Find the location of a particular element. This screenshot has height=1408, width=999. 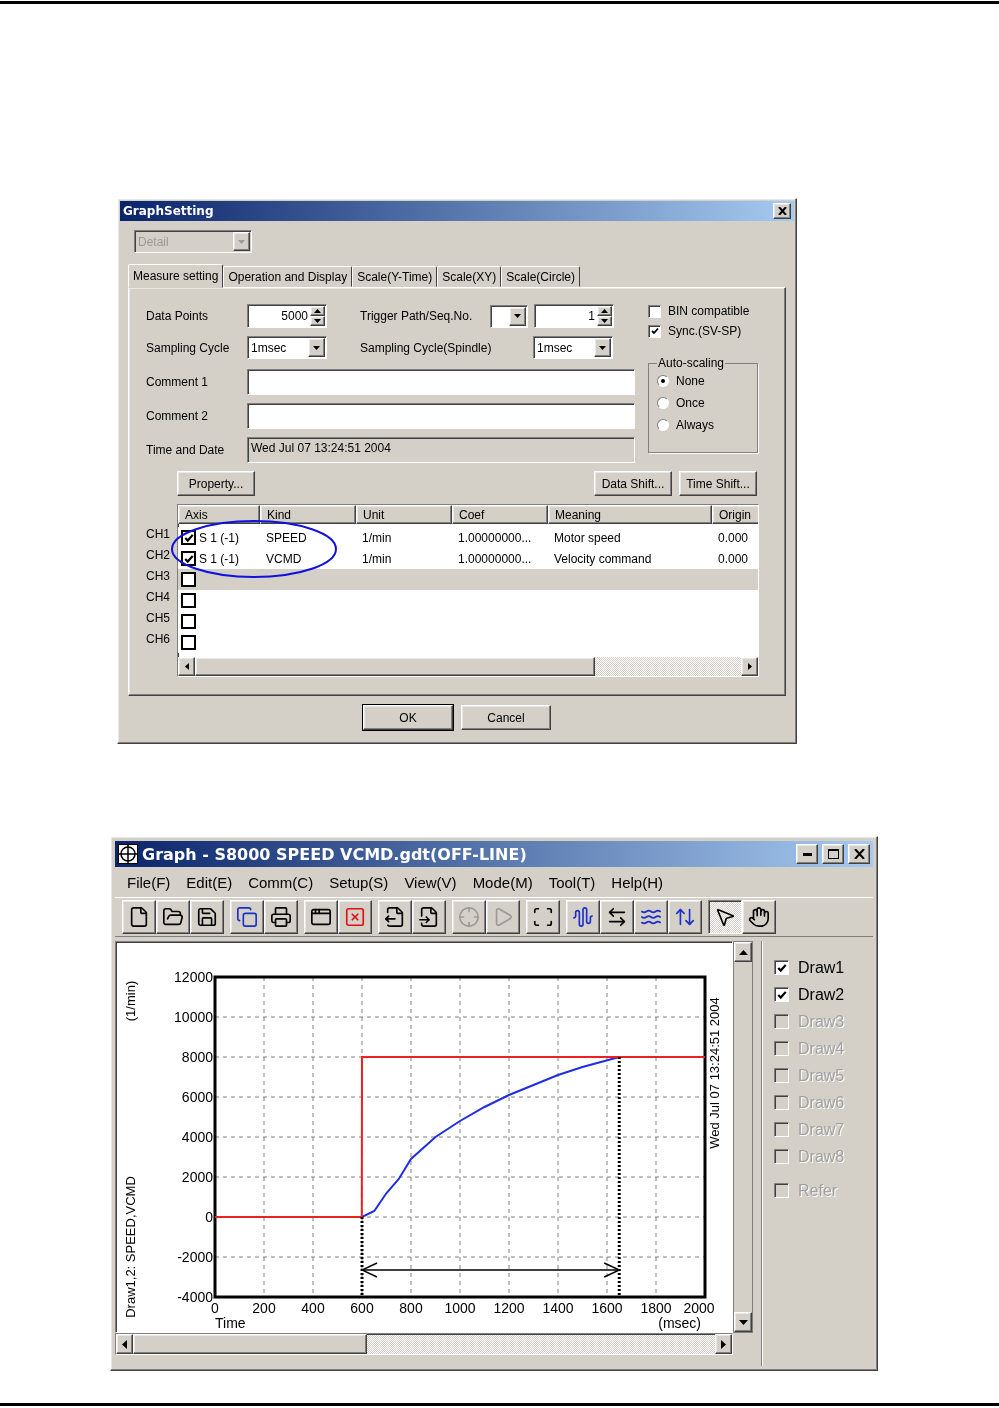

column-header: Kind is located at coordinates (308, 514).